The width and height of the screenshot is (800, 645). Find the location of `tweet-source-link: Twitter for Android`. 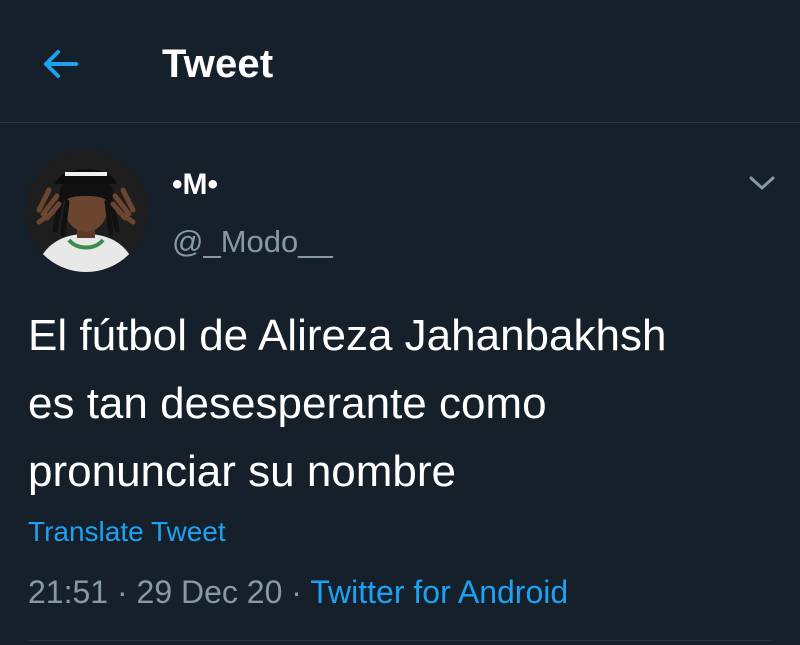

tweet-source-link: Twitter for Android is located at coordinates (439, 592).